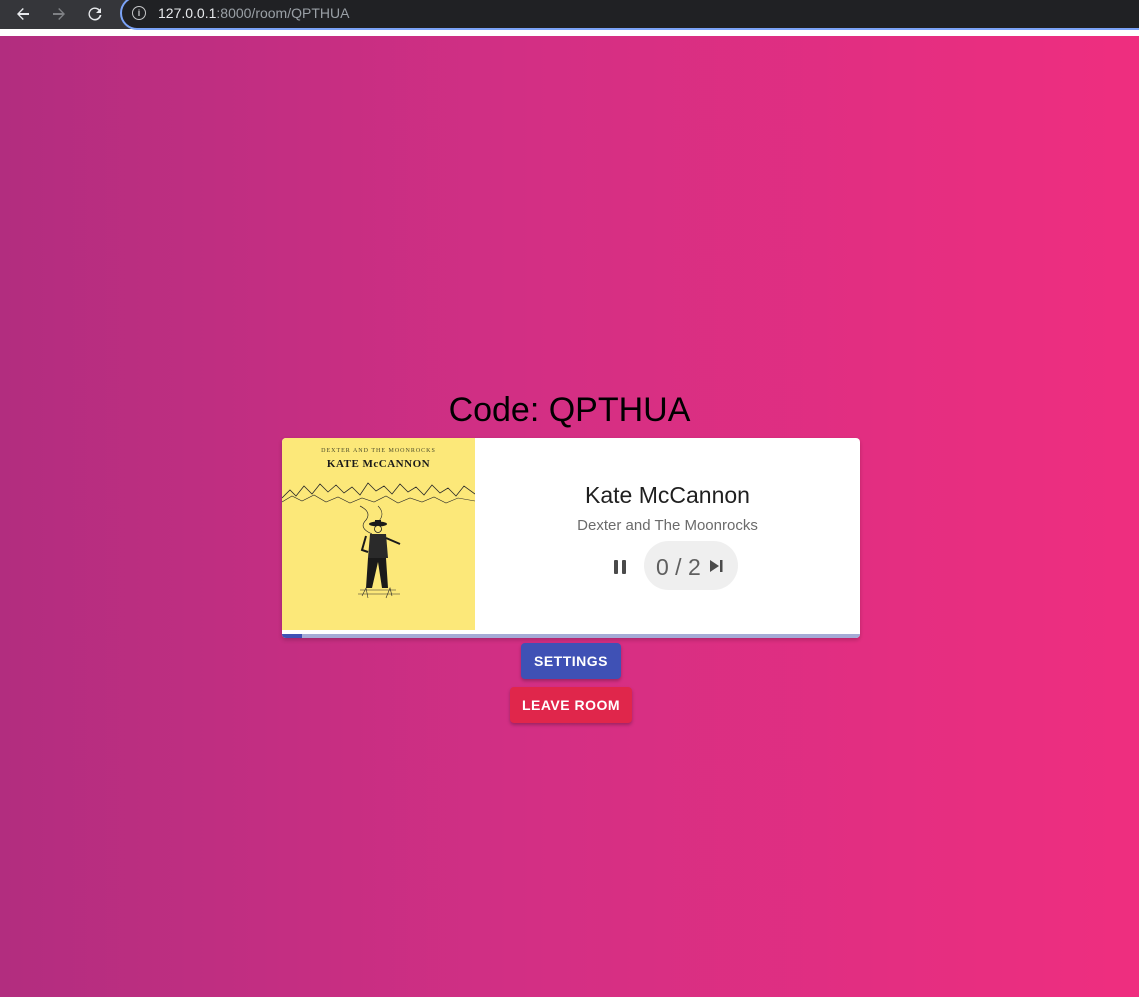  Describe the element at coordinates (571, 705) in the screenshot. I see `leave-room-button: LEAVE ROOM` at that location.